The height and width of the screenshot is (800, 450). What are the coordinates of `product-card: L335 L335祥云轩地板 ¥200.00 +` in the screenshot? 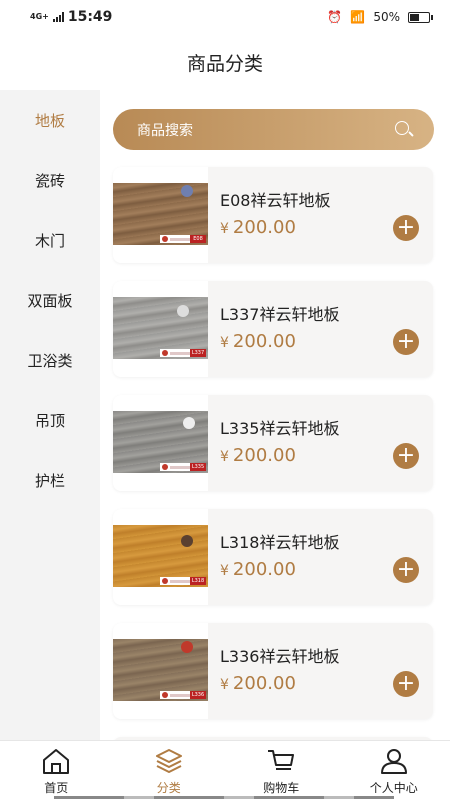 It's located at (273, 443).